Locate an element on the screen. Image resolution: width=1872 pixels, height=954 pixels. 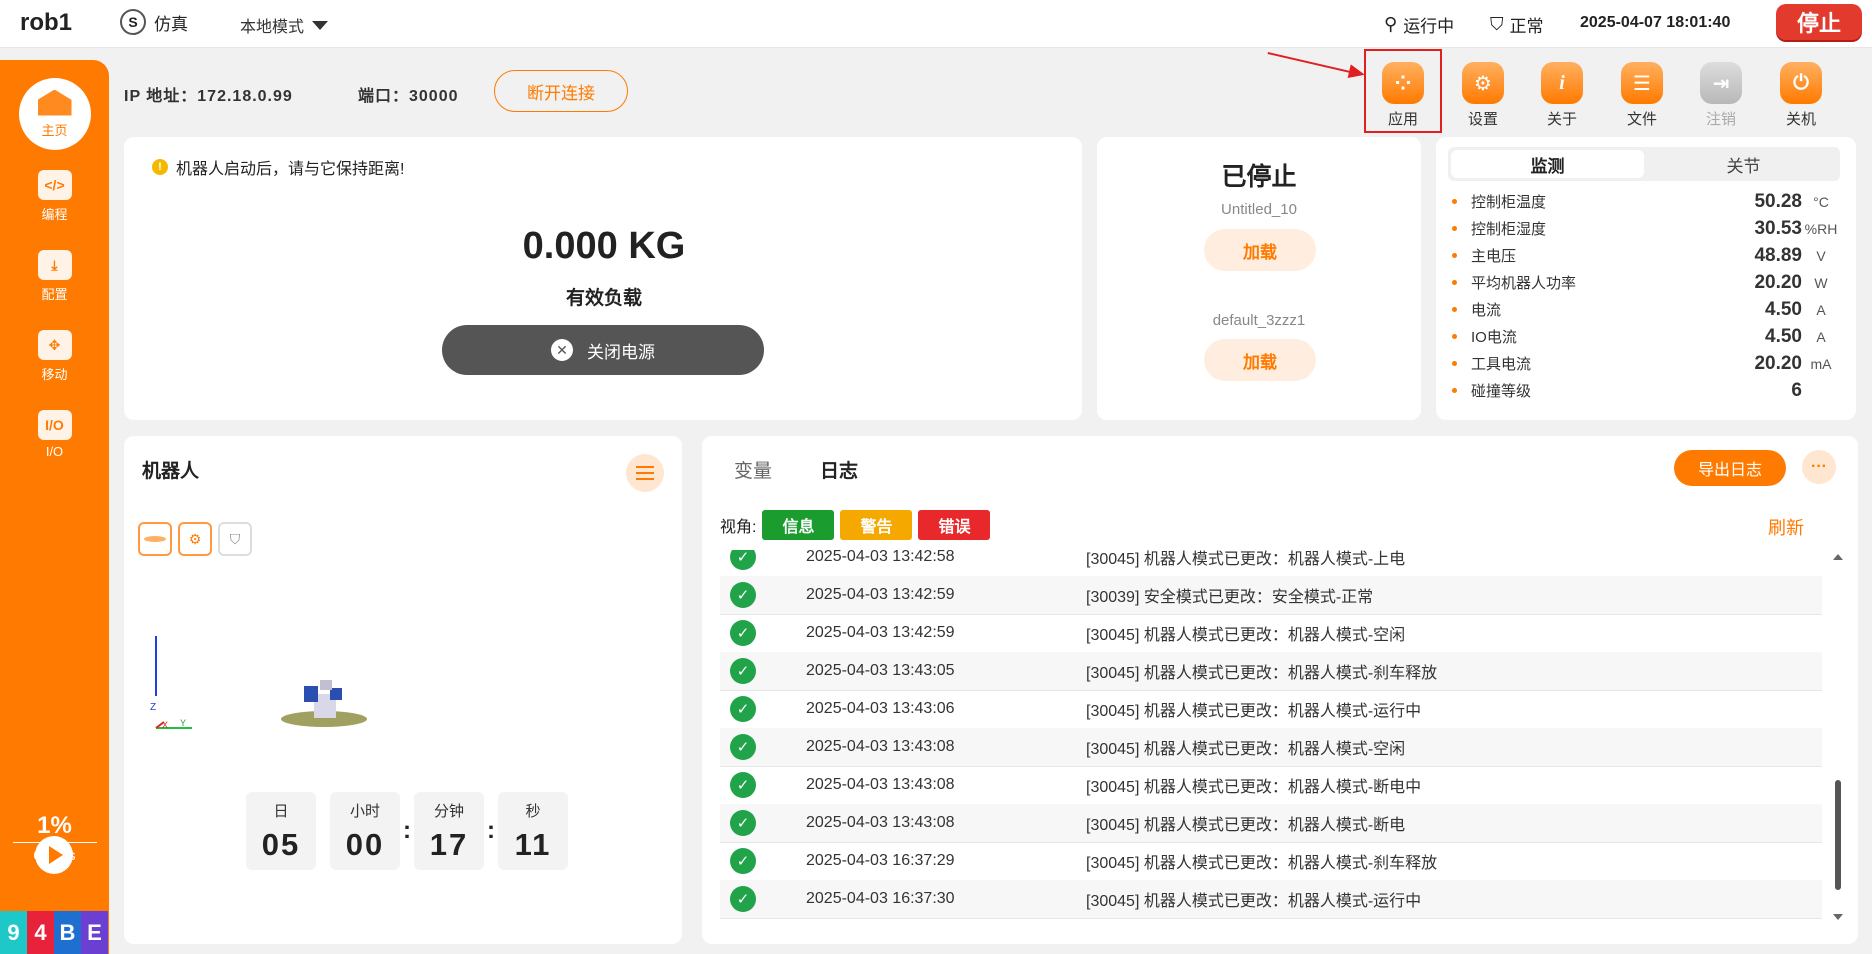
tab-log: 日志 is located at coordinates (839, 469).